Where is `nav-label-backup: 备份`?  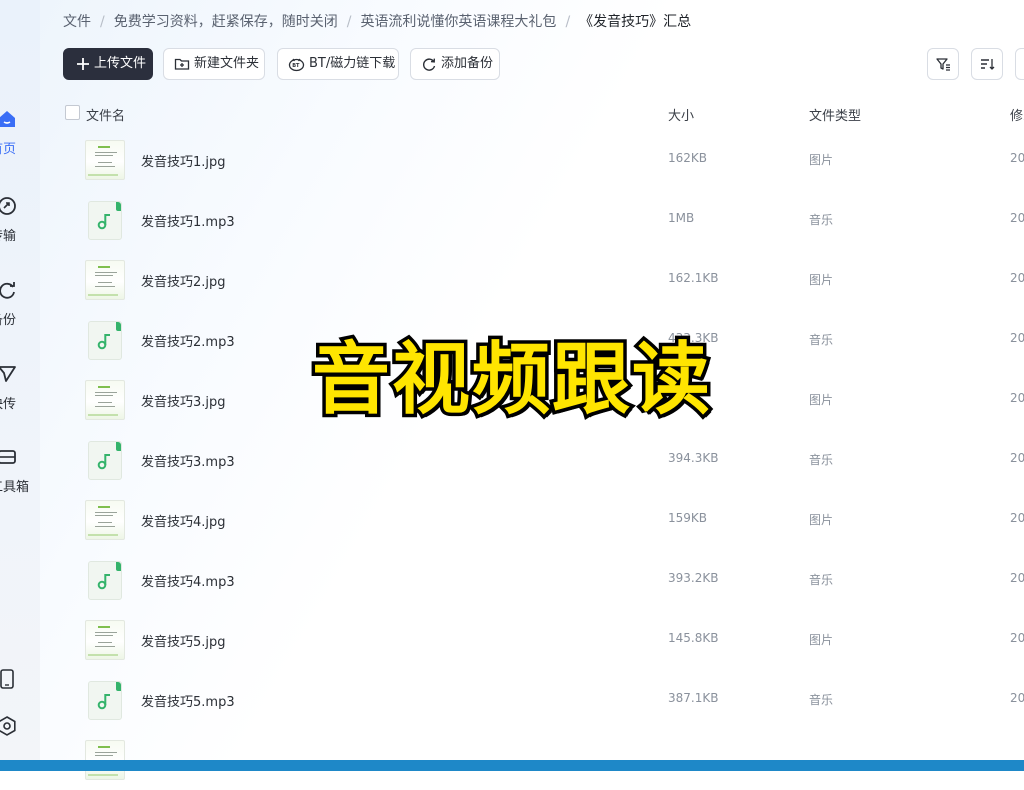
nav-label-backup: 备份 is located at coordinates (8, 320).